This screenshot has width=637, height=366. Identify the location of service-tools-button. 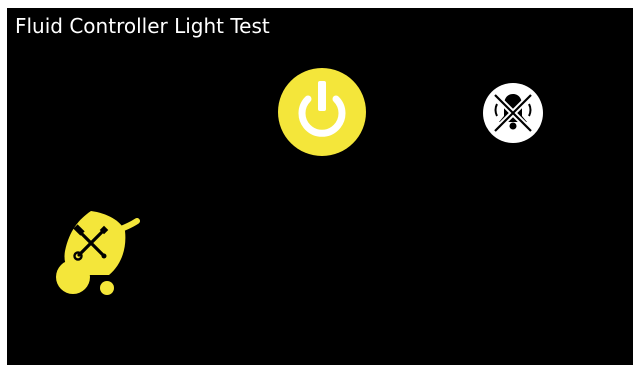
(96, 251).